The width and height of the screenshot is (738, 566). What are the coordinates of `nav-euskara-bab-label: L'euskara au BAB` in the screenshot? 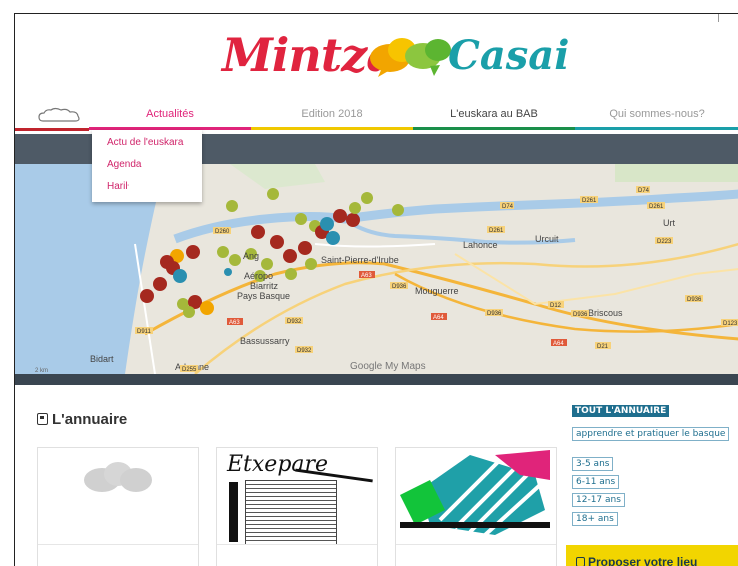 It's located at (494, 114).